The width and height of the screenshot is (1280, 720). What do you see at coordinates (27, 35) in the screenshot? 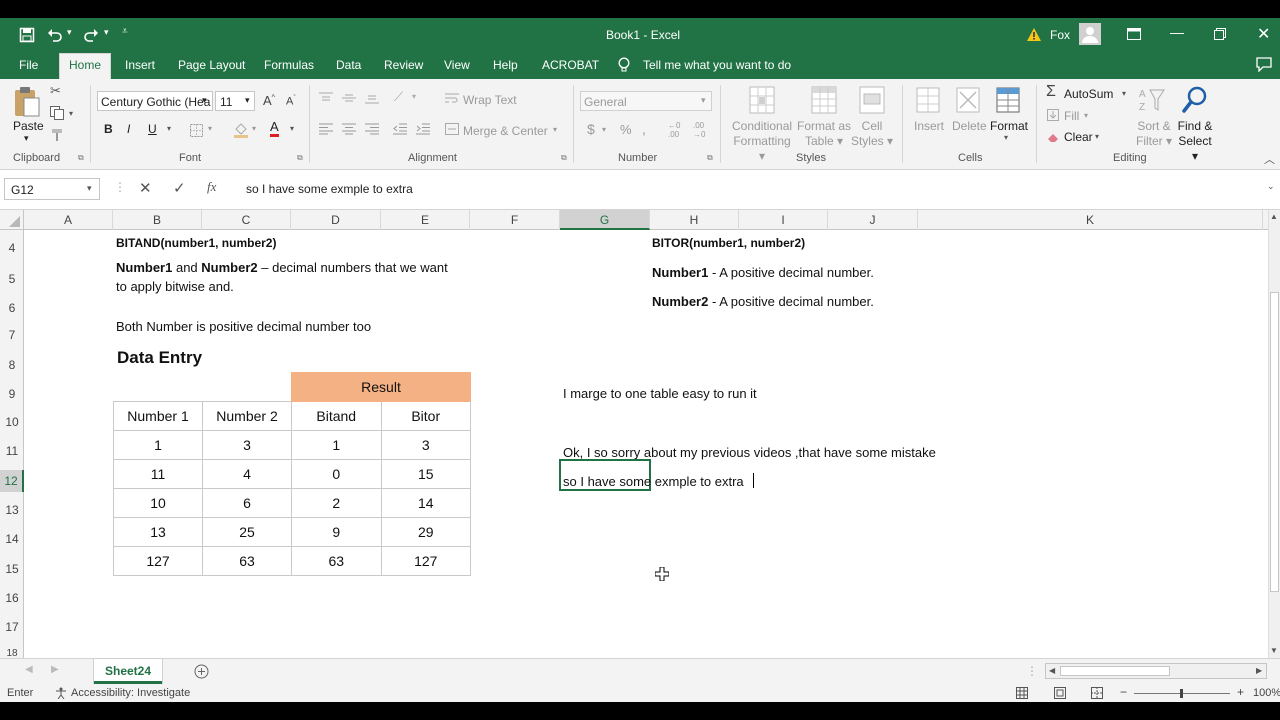
I see `save-icon` at bounding box center [27, 35].